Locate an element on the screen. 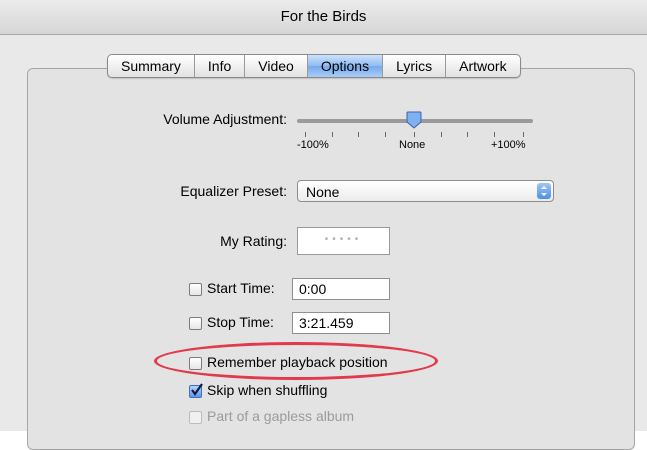 The image size is (647, 450). tab-lyrics: Lyrics is located at coordinates (413, 66).